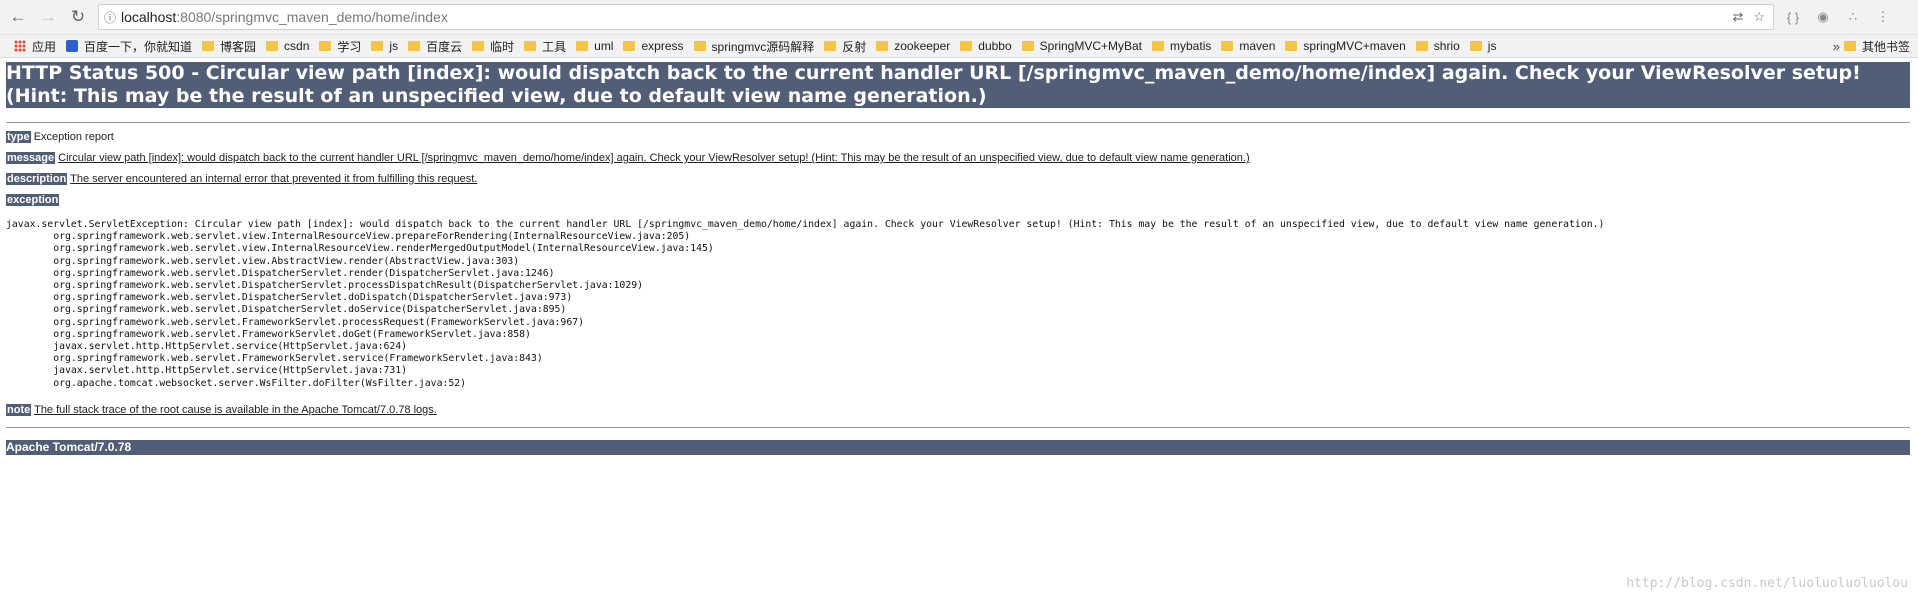 The width and height of the screenshot is (1918, 601). Describe the element at coordinates (20, 46) in the screenshot. I see `apps-grid-icon` at that location.